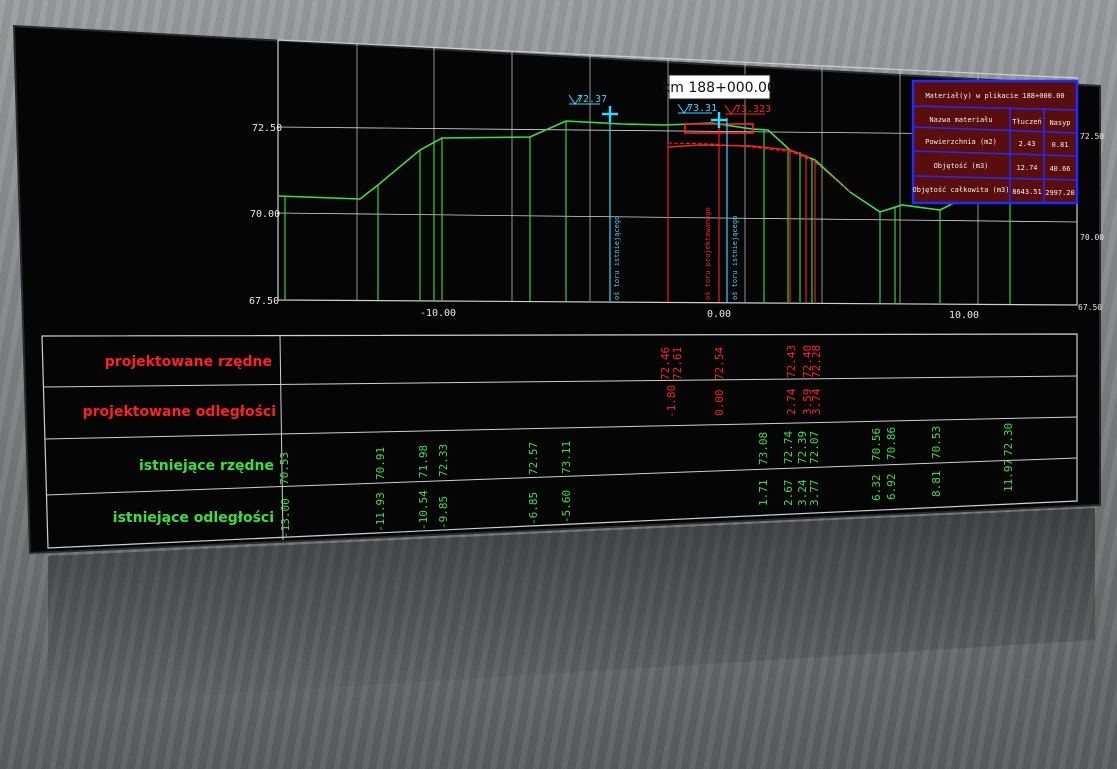 The width and height of the screenshot is (1117, 769). What do you see at coordinates (206, 466) in the screenshot?
I see `band-label-existing-elevations: istniejące rzędne` at bounding box center [206, 466].